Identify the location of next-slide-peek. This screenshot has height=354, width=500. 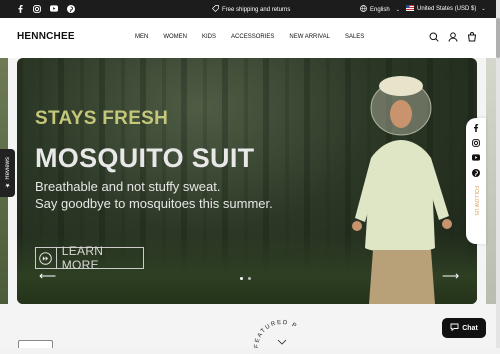
(491, 181).